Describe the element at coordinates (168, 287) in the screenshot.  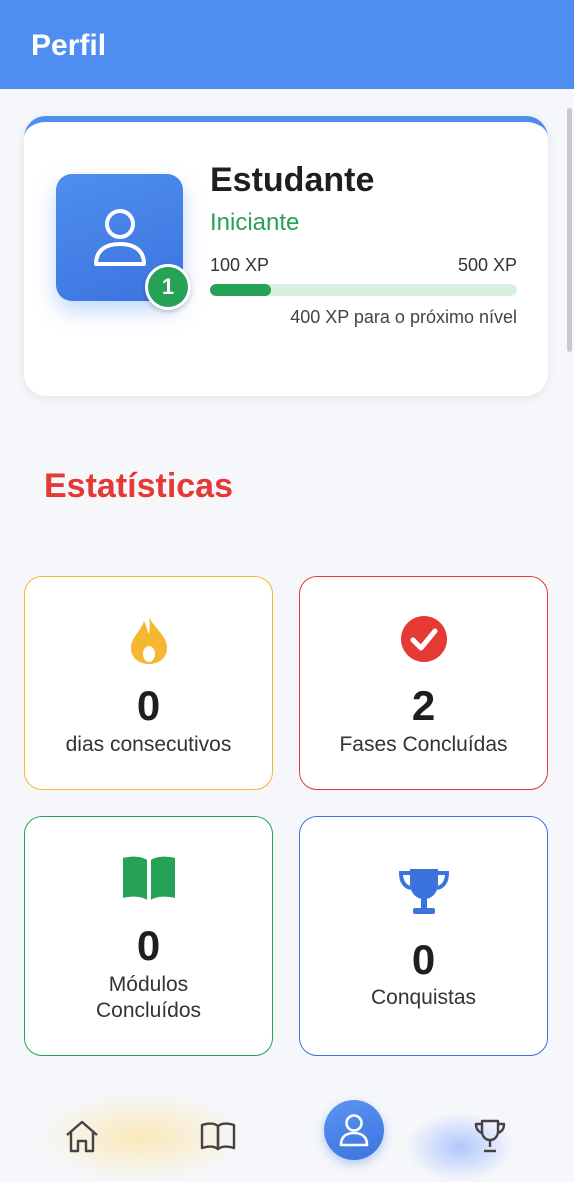
I see `level-badge: 1` at that location.